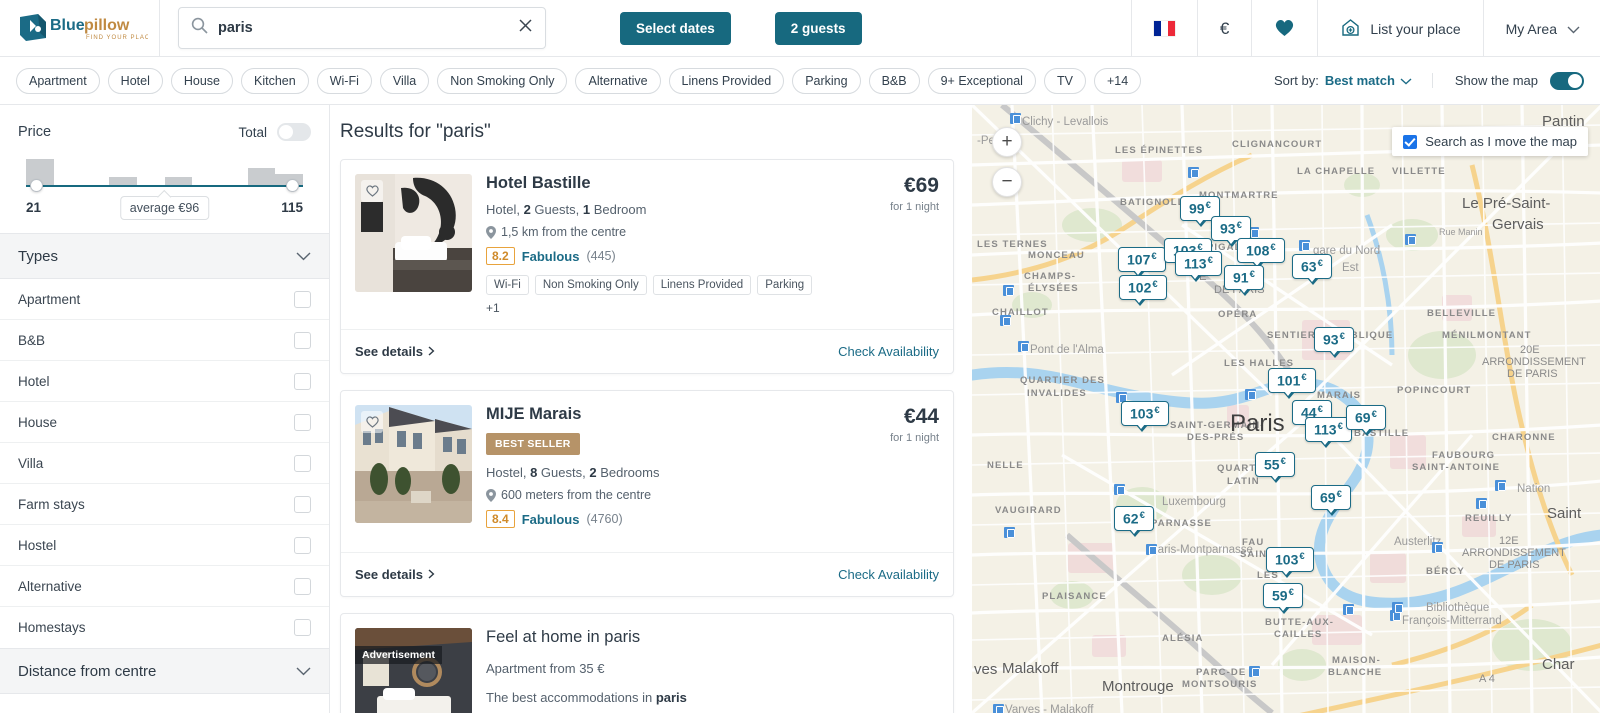  What do you see at coordinates (275, 80) in the screenshot?
I see `filter-chip-kitchen: Kitchen` at bounding box center [275, 80].